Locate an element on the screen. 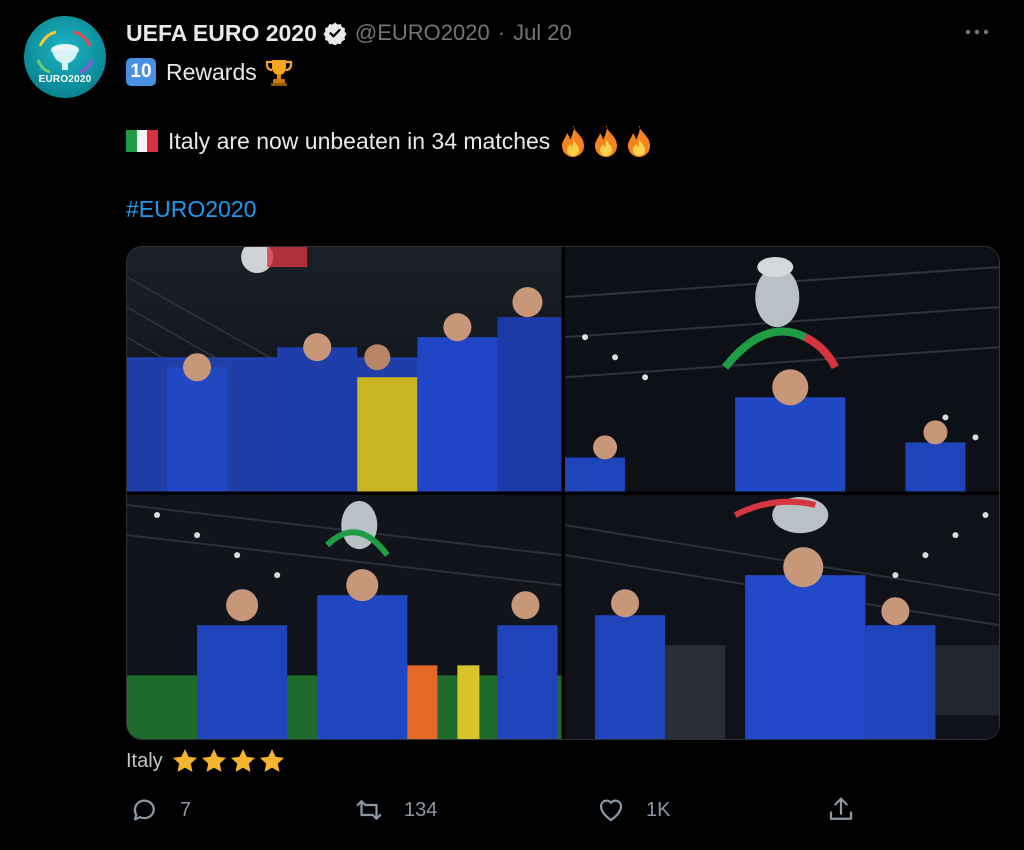  hashtag-link: #EURO2020 is located at coordinates (191, 209).